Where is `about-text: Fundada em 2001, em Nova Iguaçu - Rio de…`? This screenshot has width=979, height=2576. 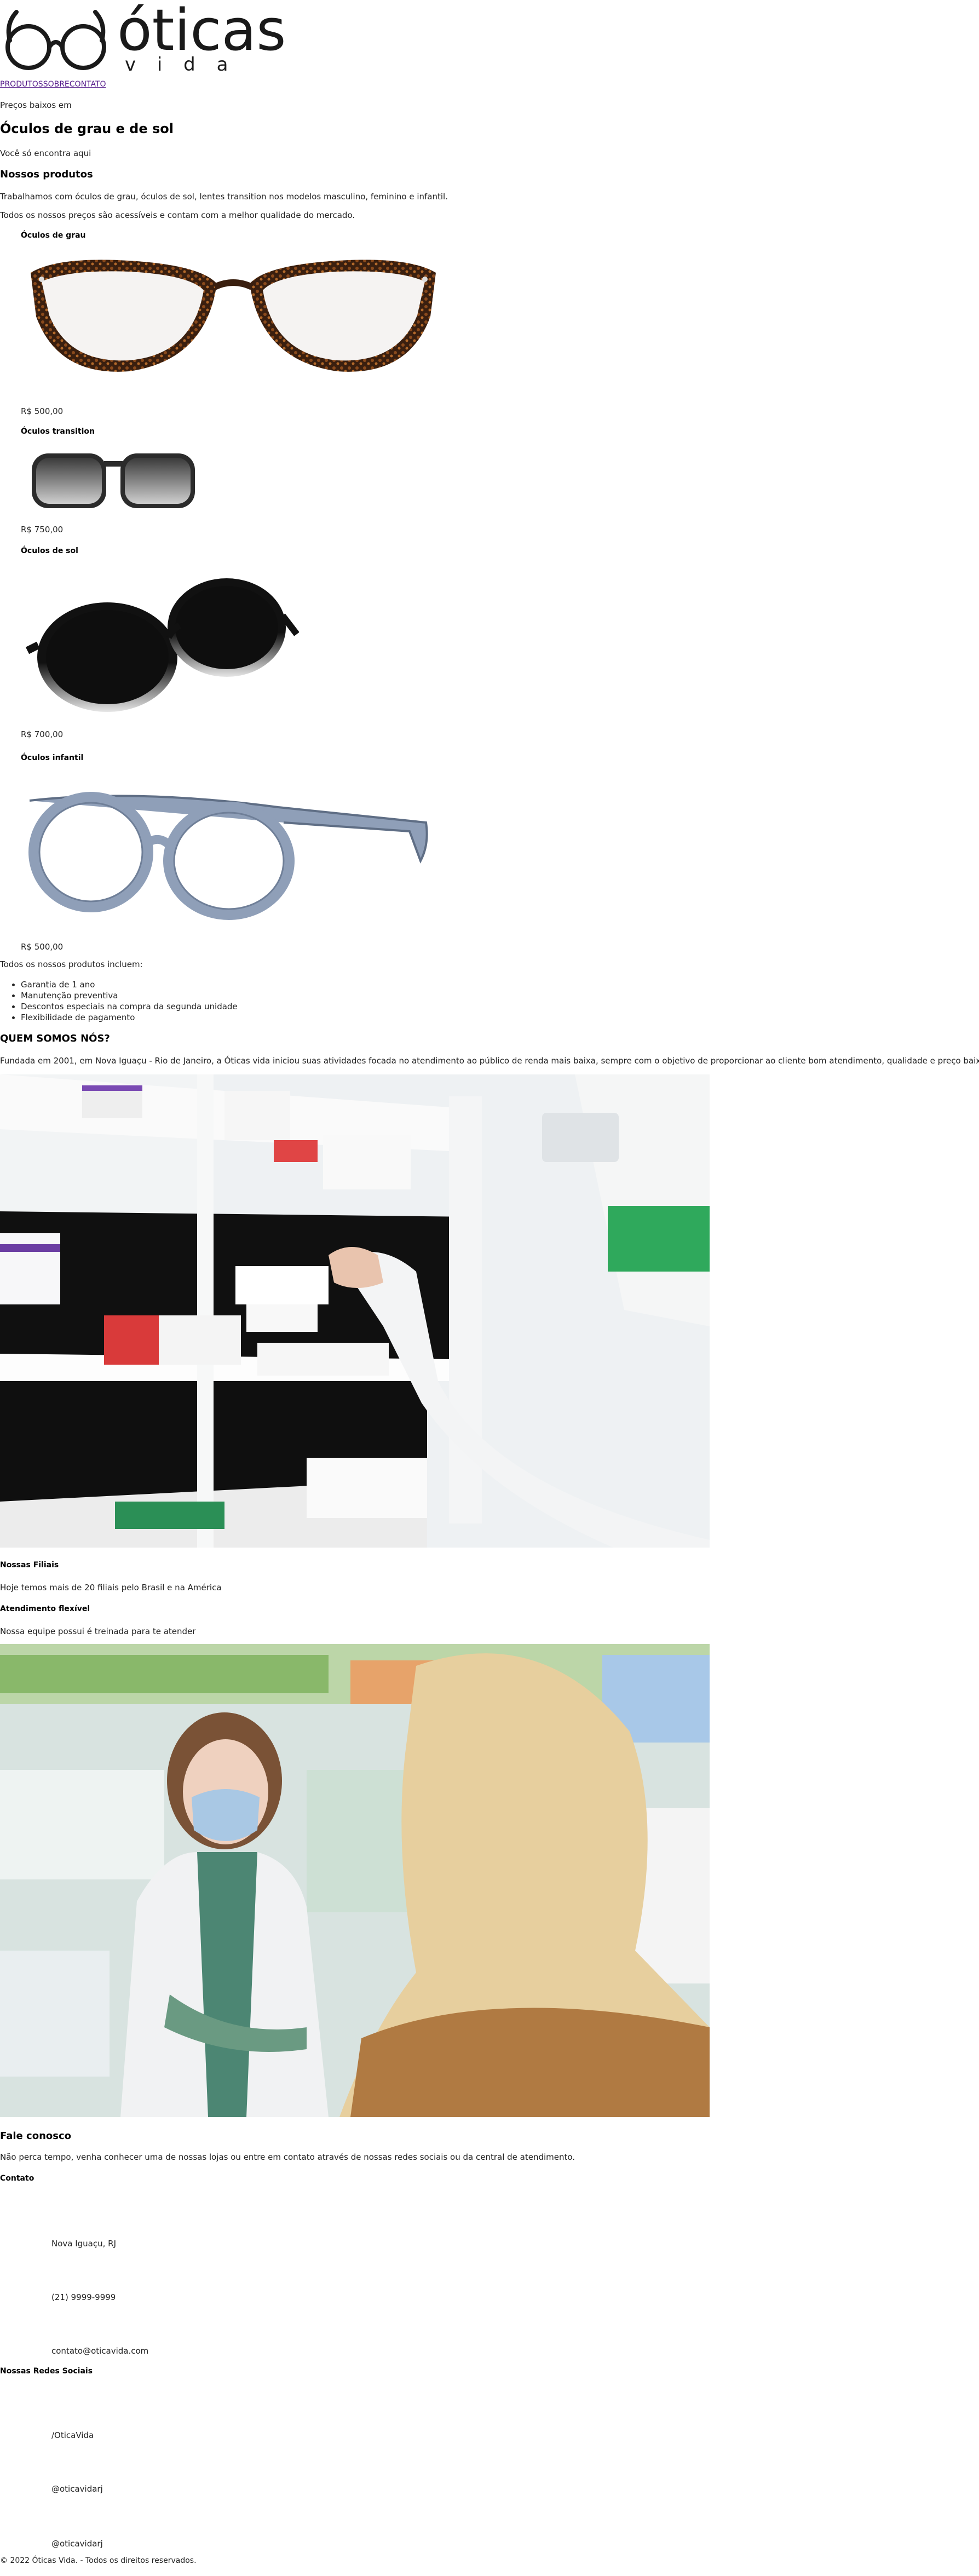
about-text: Fundada em 2001, em Nova Iguaçu - Rio de… is located at coordinates (490, 1061).